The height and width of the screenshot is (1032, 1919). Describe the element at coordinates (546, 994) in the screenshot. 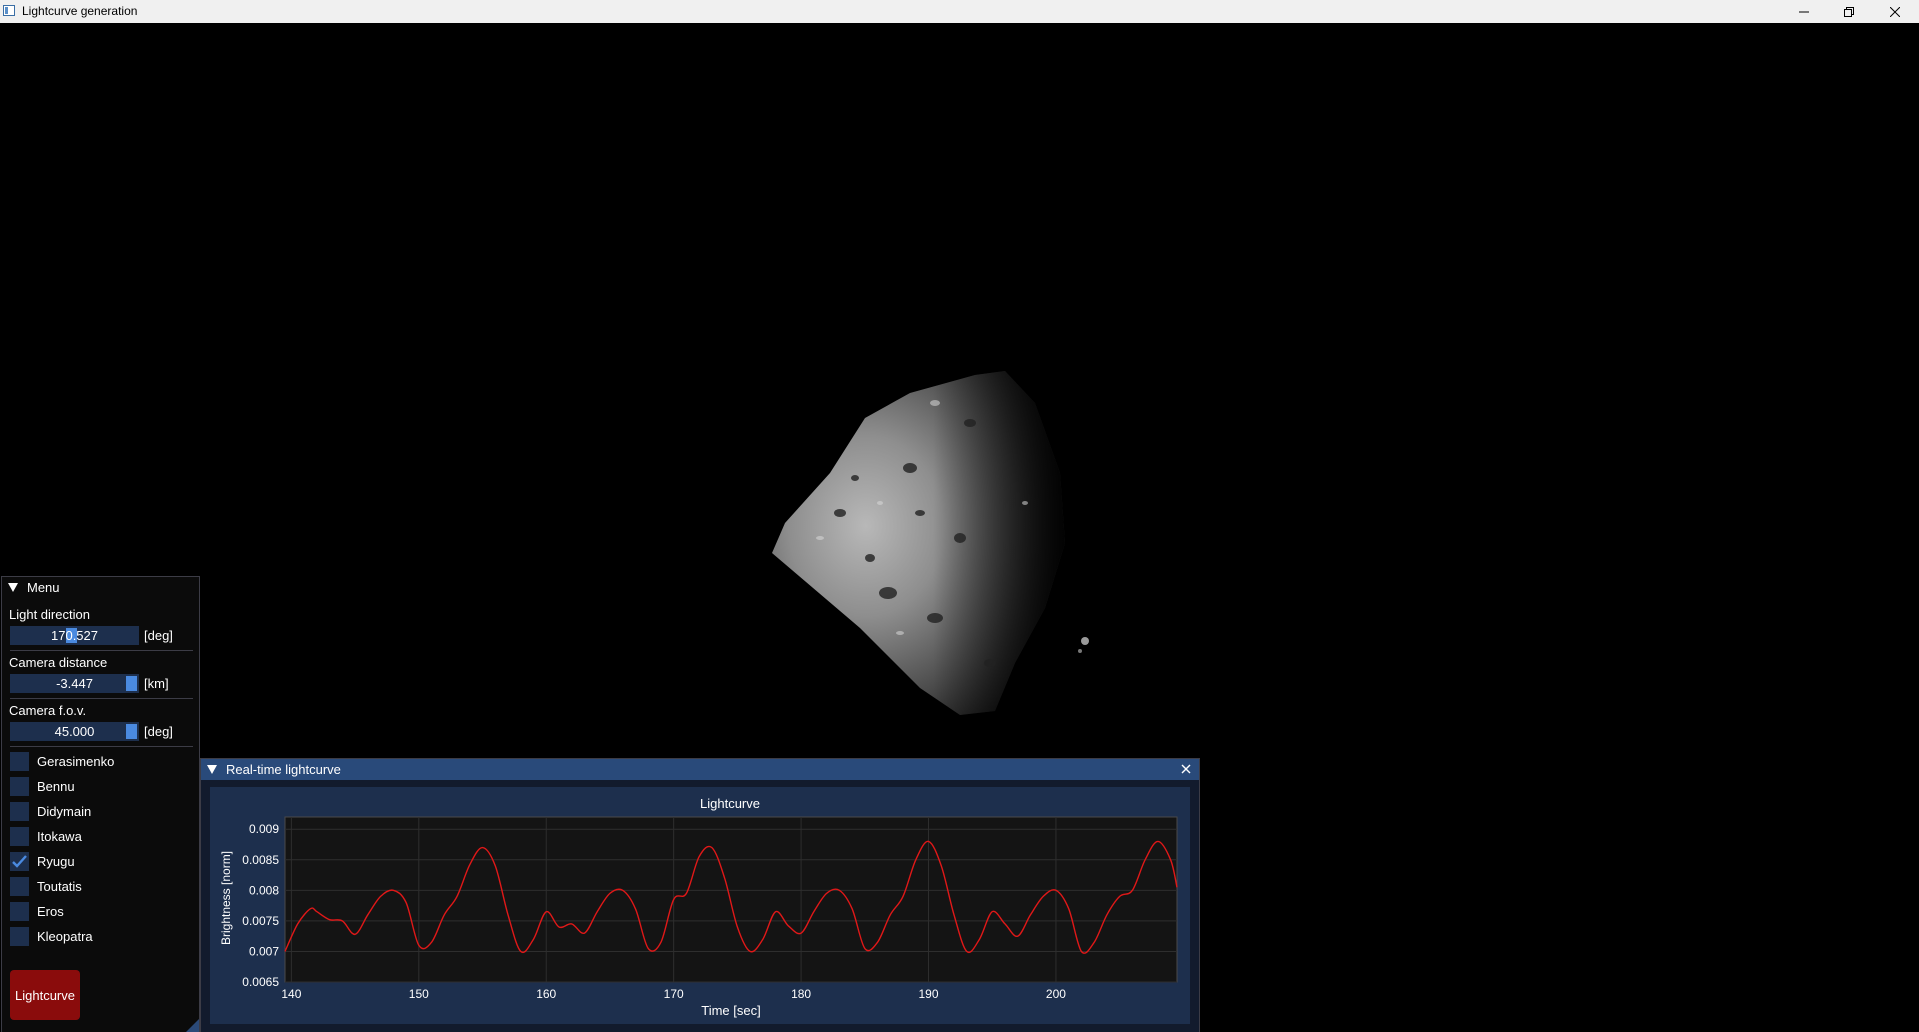

I see `x-tick-label: 160` at that location.